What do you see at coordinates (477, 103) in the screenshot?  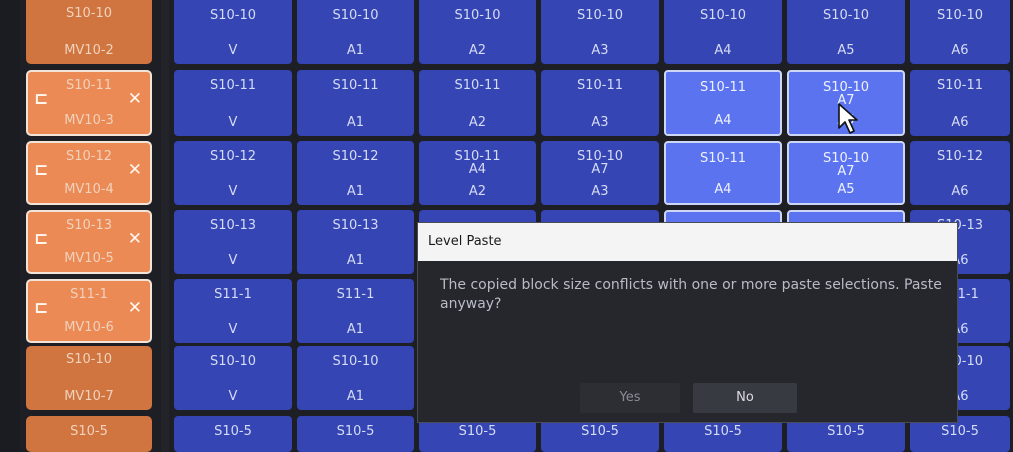 I see `destination-cell: S10-11 A2` at bounding box center [477, 103].